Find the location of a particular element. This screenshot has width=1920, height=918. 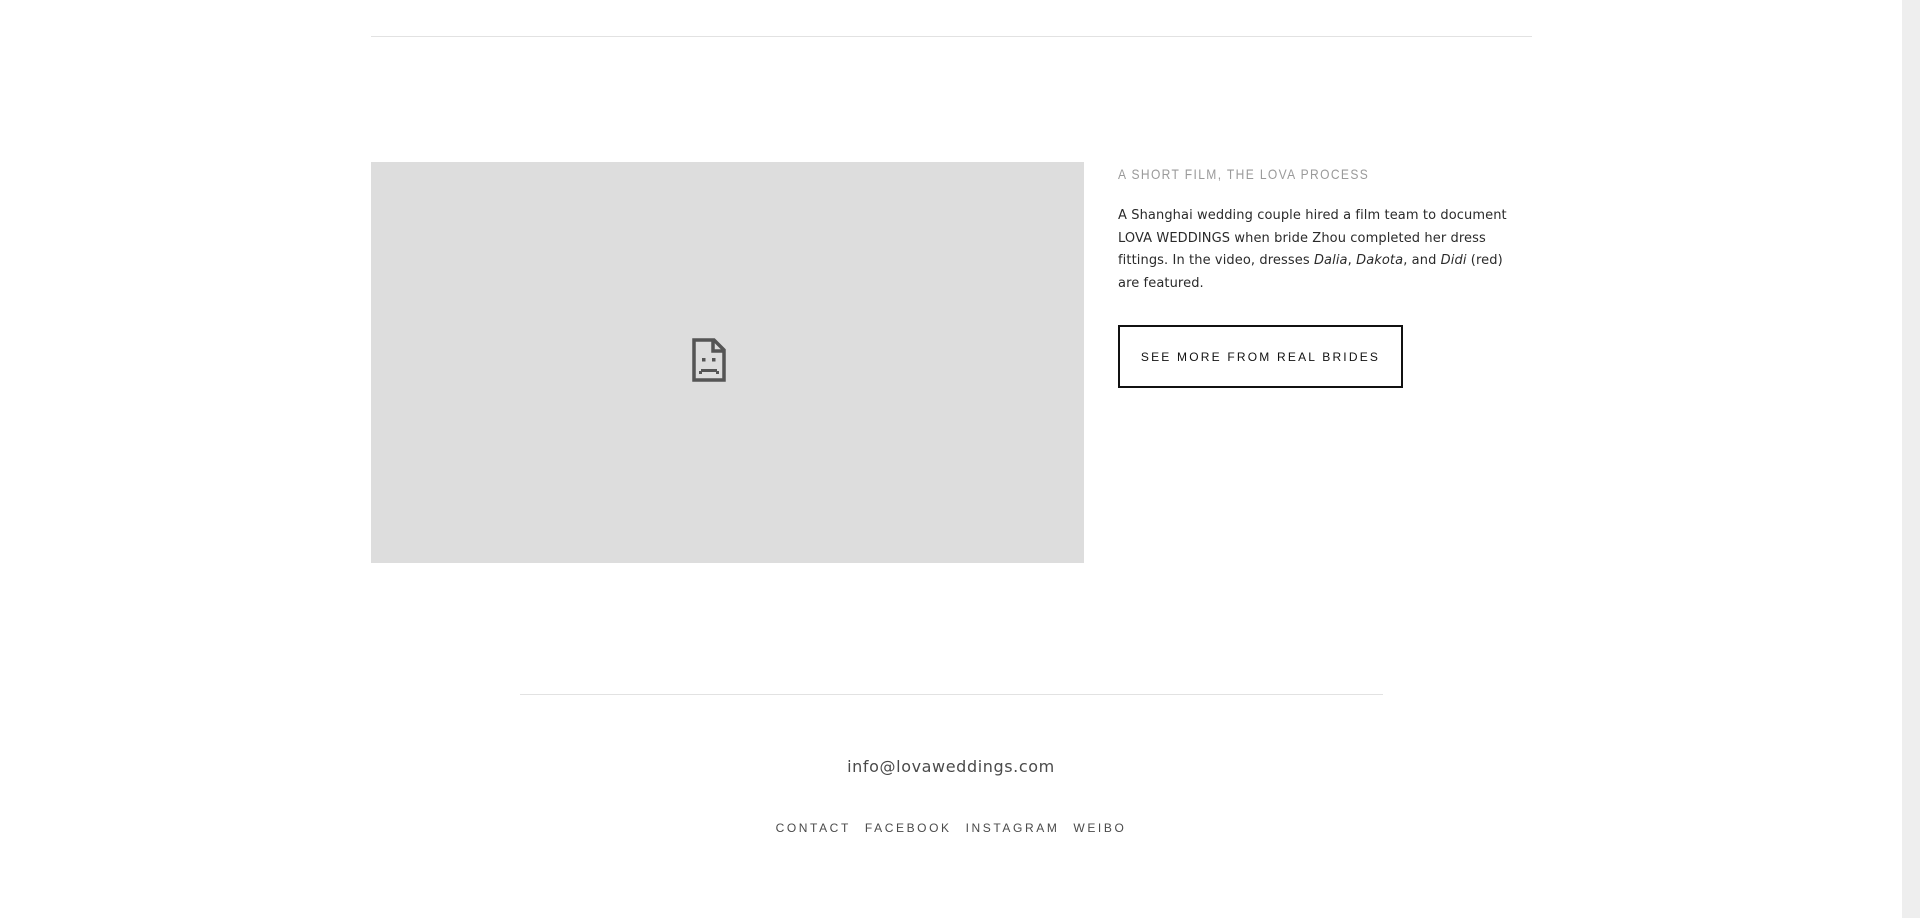

broken-page-icon is located at coordinates (709, 360).